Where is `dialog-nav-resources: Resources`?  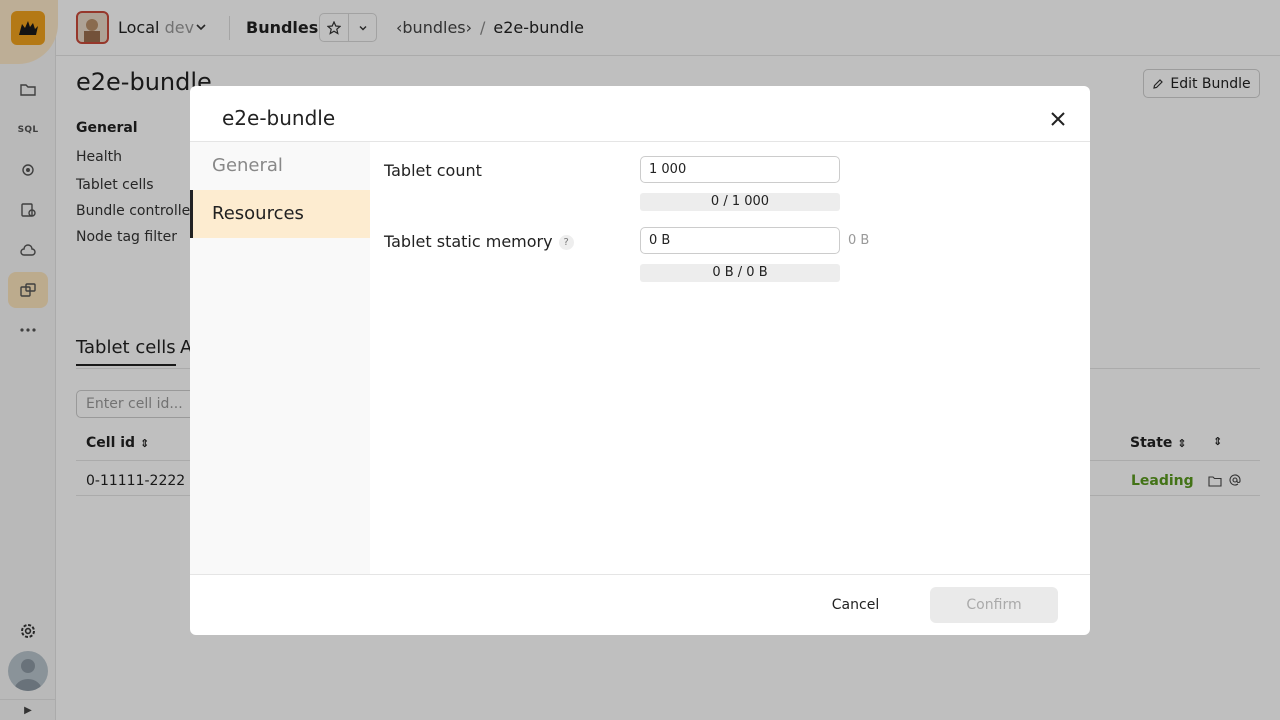 dialog-nav-resources: Resources is located at coordinates (280, 214).